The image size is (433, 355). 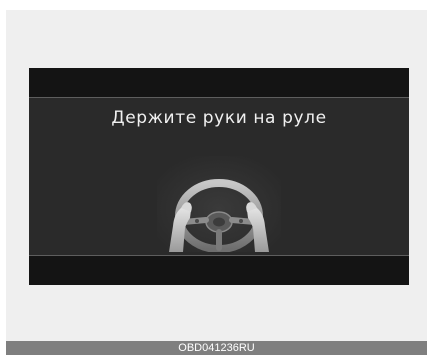 I want to click on hands-on-wheel-warning: Держите руки на руле, so click(x=219, y=118).